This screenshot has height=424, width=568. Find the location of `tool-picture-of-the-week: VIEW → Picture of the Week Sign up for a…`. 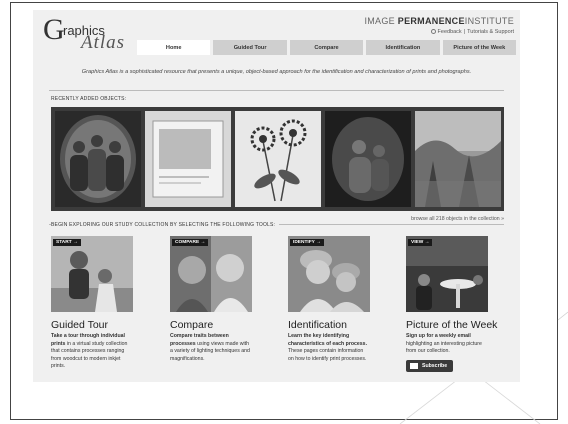

tool-picture-of-the-week: VIEW → Picture of the Week Sign up for a… is located at coordinates (451, 305).